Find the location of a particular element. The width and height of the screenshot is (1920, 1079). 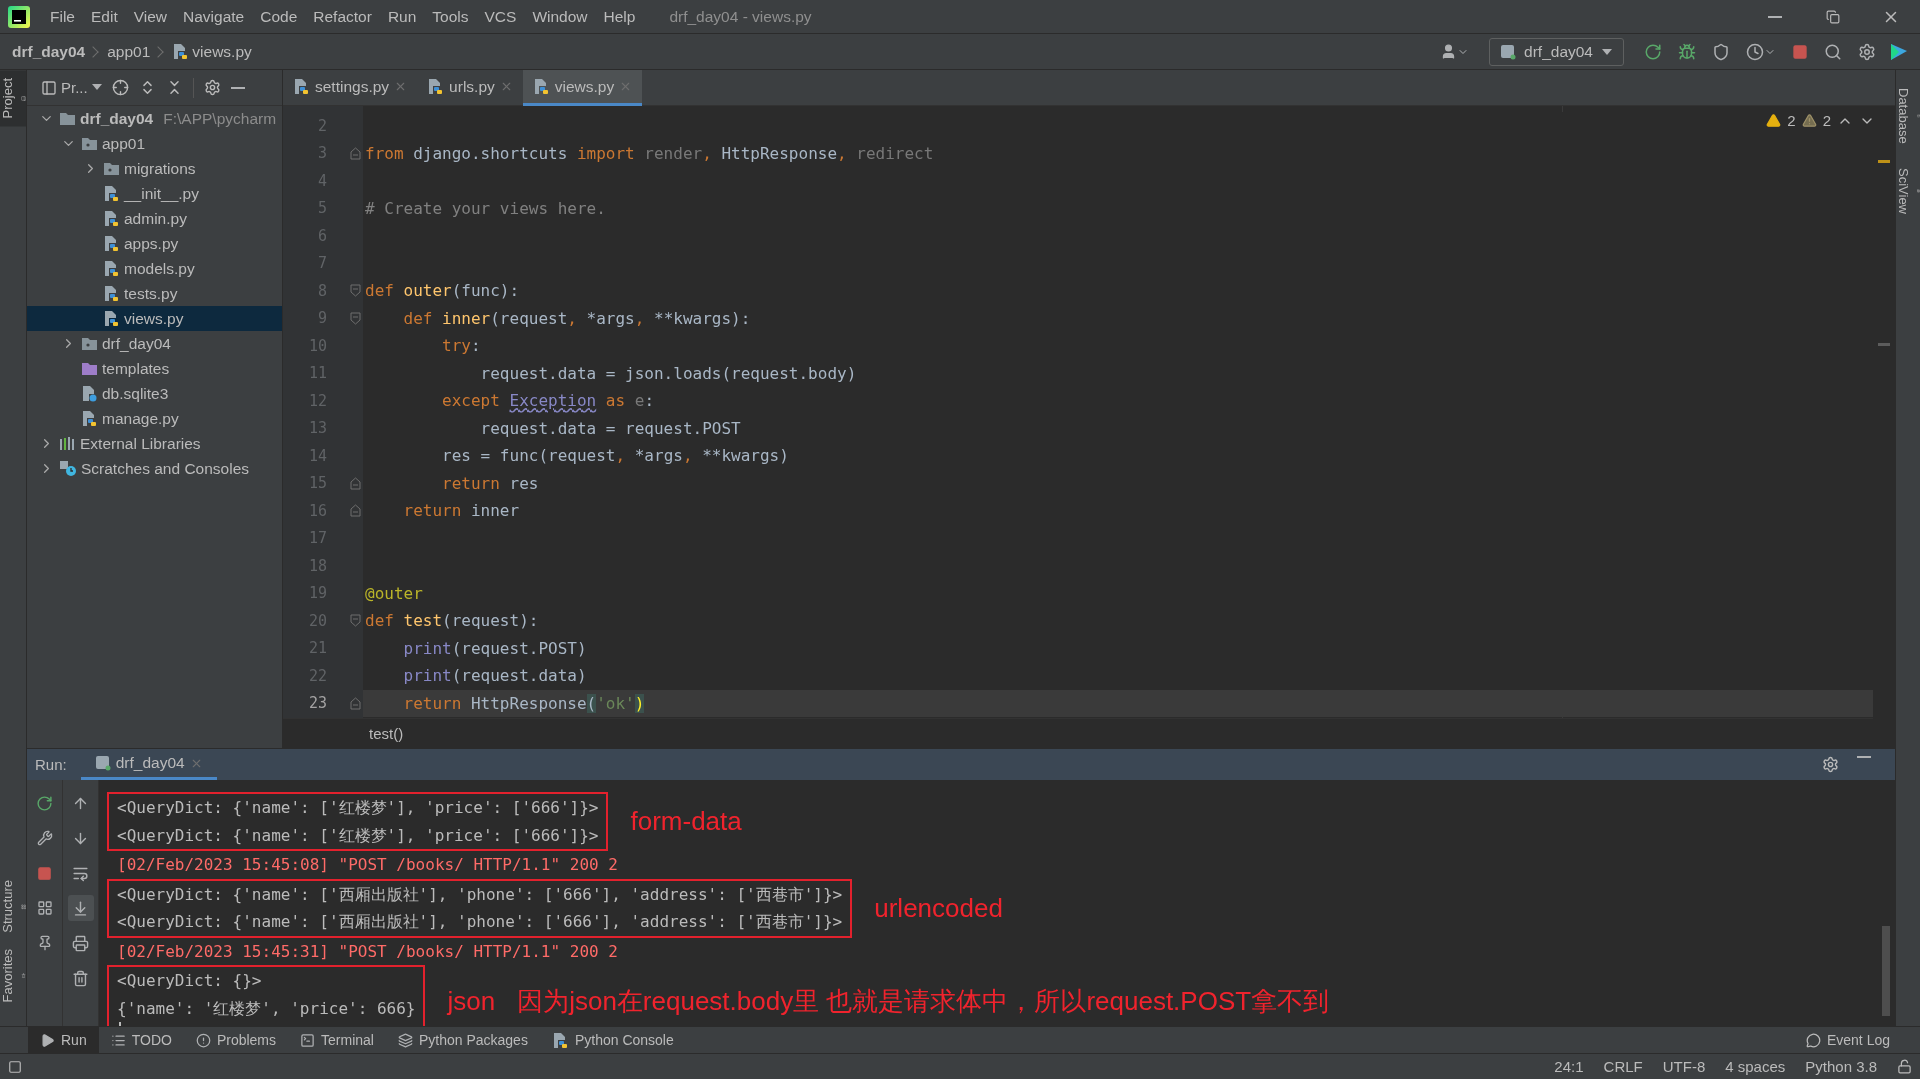

scroll-marker is located at coordinates (1884, 344).